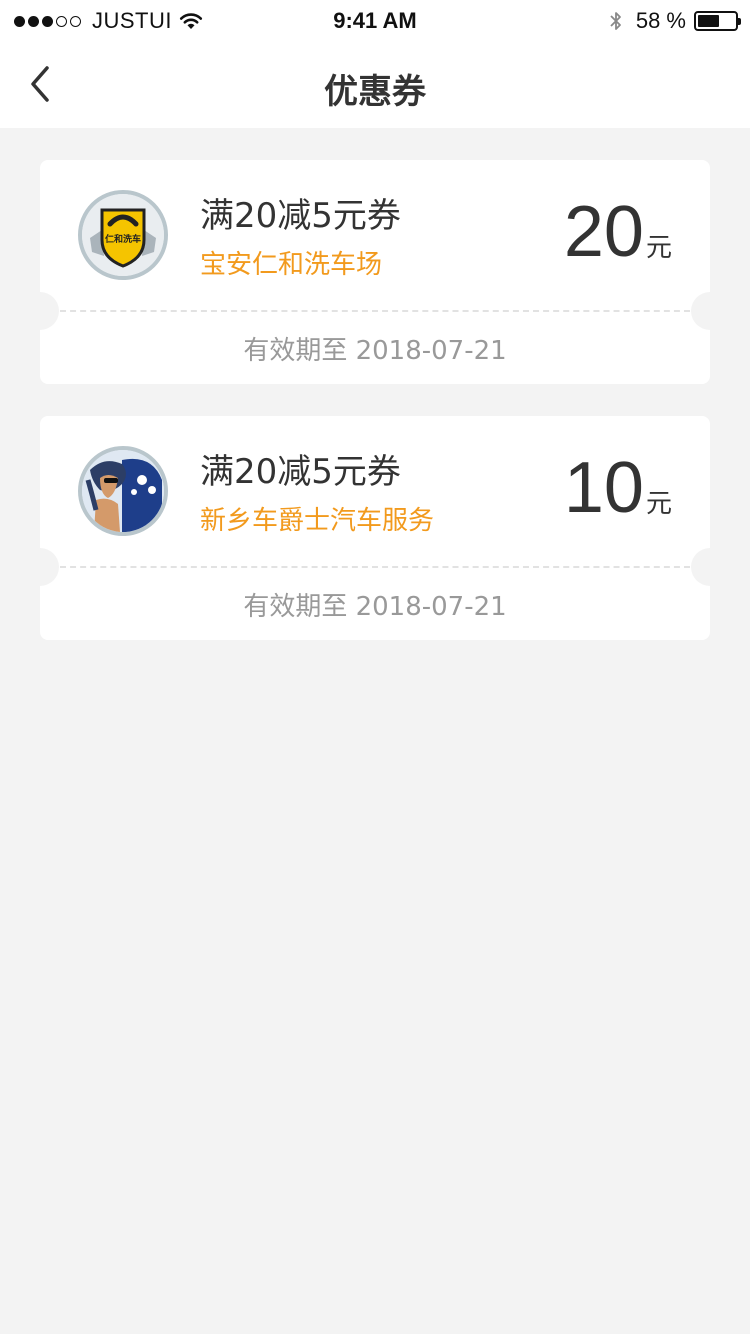 This screenshot has height=1334, width=750. Describe the element at coordinates (660, 20) in the screenshot. I see `battery-percentage: 58 %` at that location.